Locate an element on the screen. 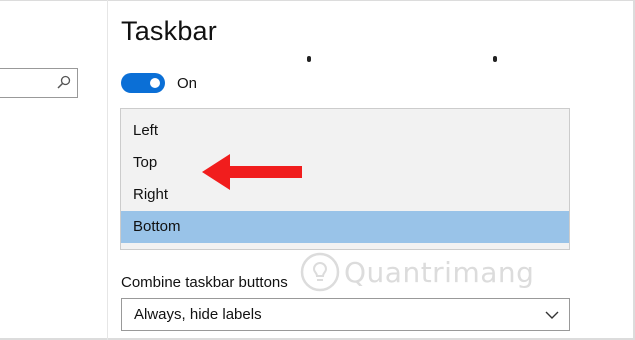 The image size is (635, 340). watermark-text: Quantrimang is located at coordinates (439, 272).